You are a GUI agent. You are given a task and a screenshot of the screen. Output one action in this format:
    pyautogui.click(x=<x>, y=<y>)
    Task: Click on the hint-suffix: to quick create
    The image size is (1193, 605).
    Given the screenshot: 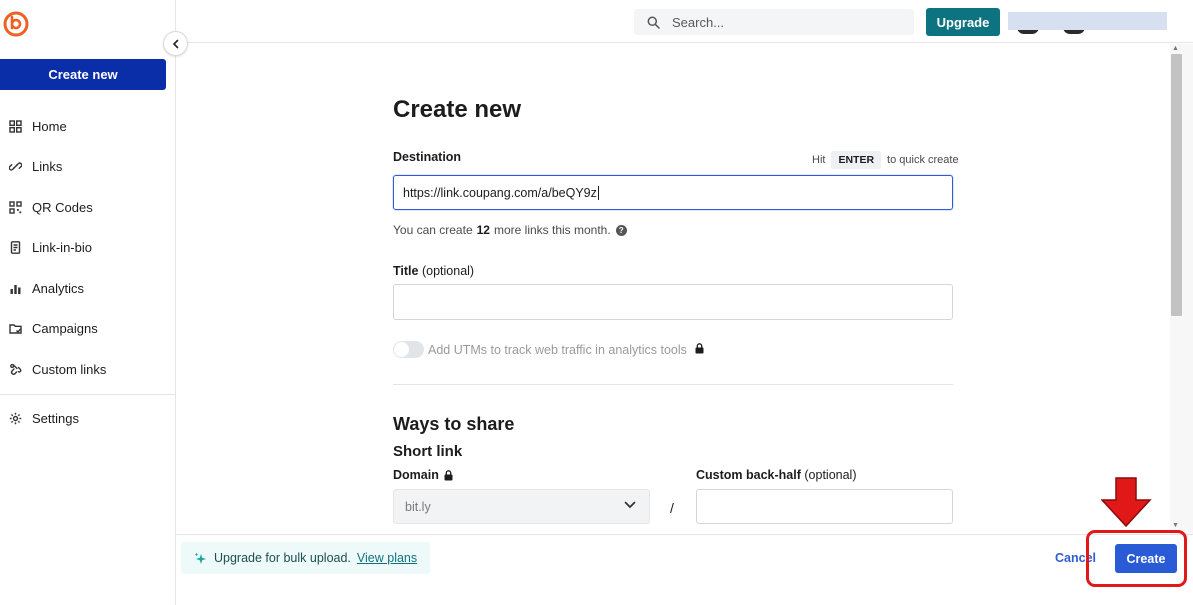 What is the action you would take?
    pyautogui.click(x=923, y=160)
    